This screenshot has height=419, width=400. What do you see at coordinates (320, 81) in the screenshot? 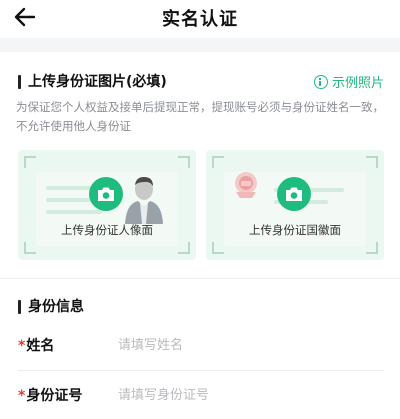
I see `info-icon` at bounding box center [320, 81].